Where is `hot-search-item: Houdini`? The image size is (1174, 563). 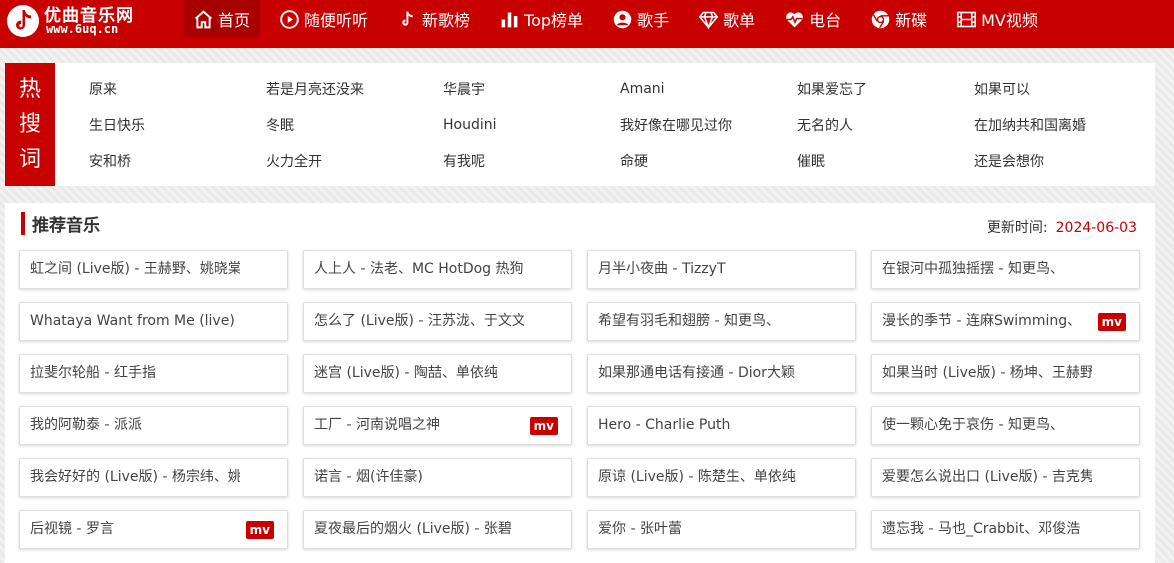
hot-search-item: Houdini is located at coordinates (531, 125).